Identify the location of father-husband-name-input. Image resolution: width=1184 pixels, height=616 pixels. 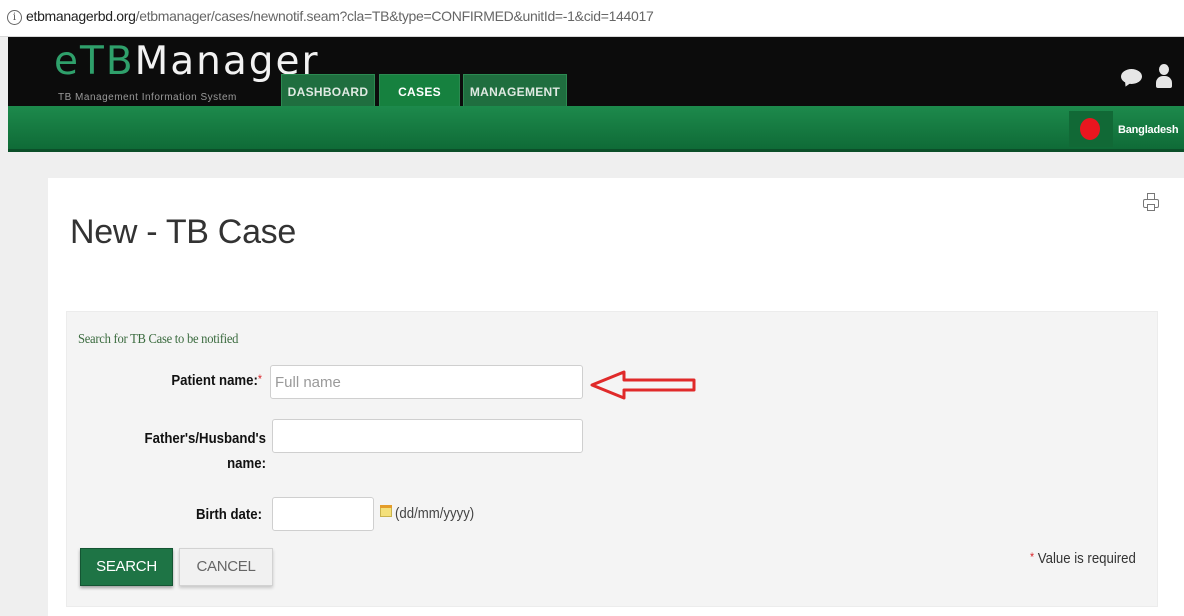
(427, 436).